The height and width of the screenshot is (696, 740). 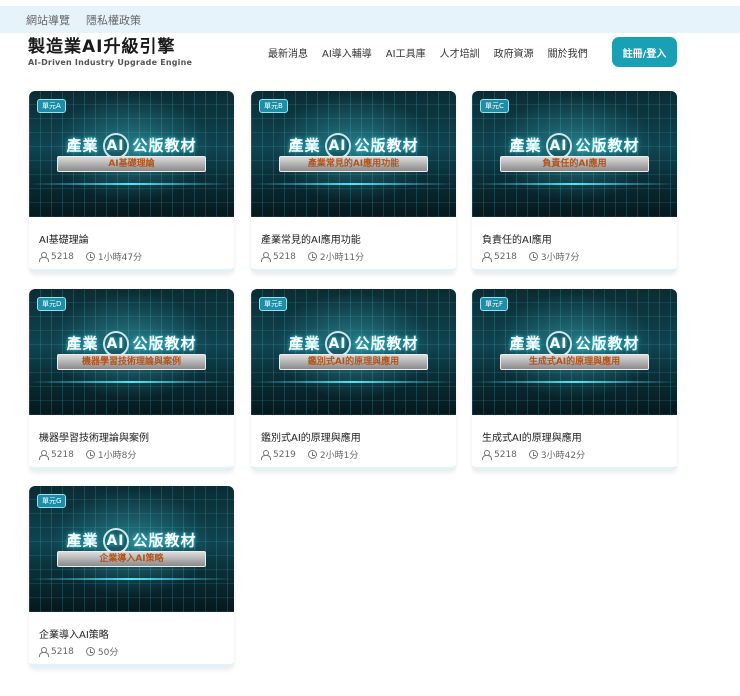 What do you see at coordinates (574, 164) in the screenshot?
I see `thumbnail-banner: 負責任的AI應用` at bounding box center [574, 164].